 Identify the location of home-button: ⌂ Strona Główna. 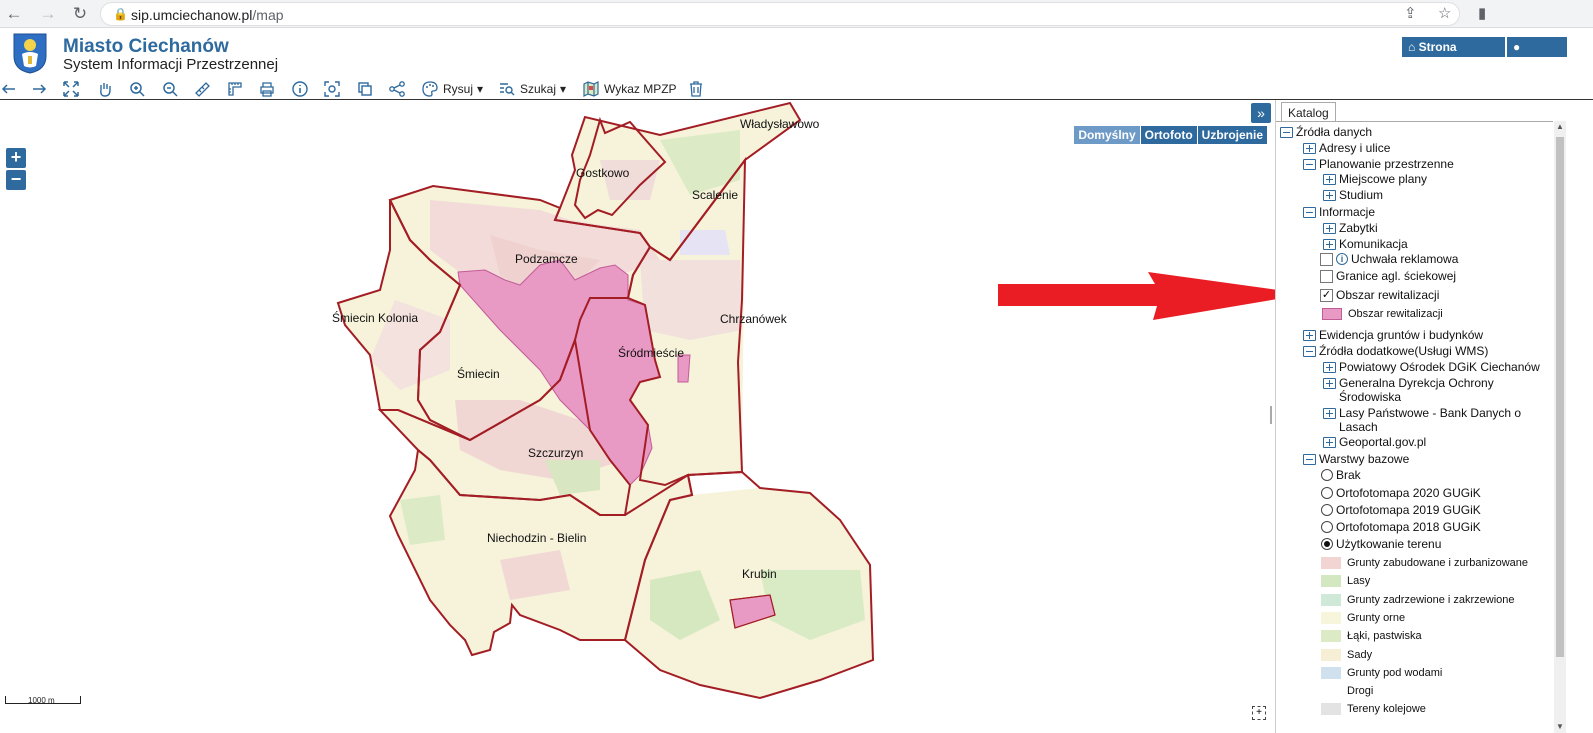
(1453, 55).